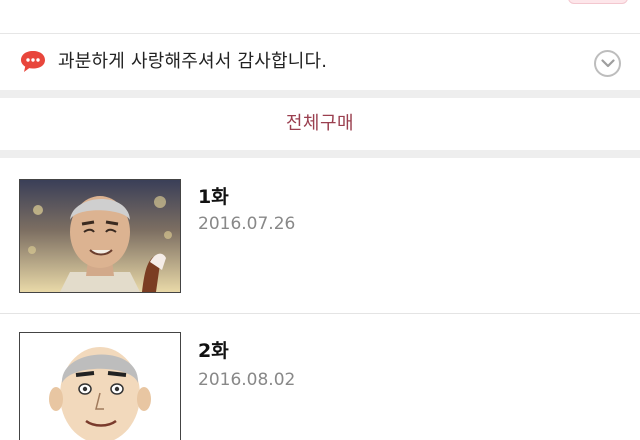  I want to click on episode-date: 2016.08.02, so click(247, 380).